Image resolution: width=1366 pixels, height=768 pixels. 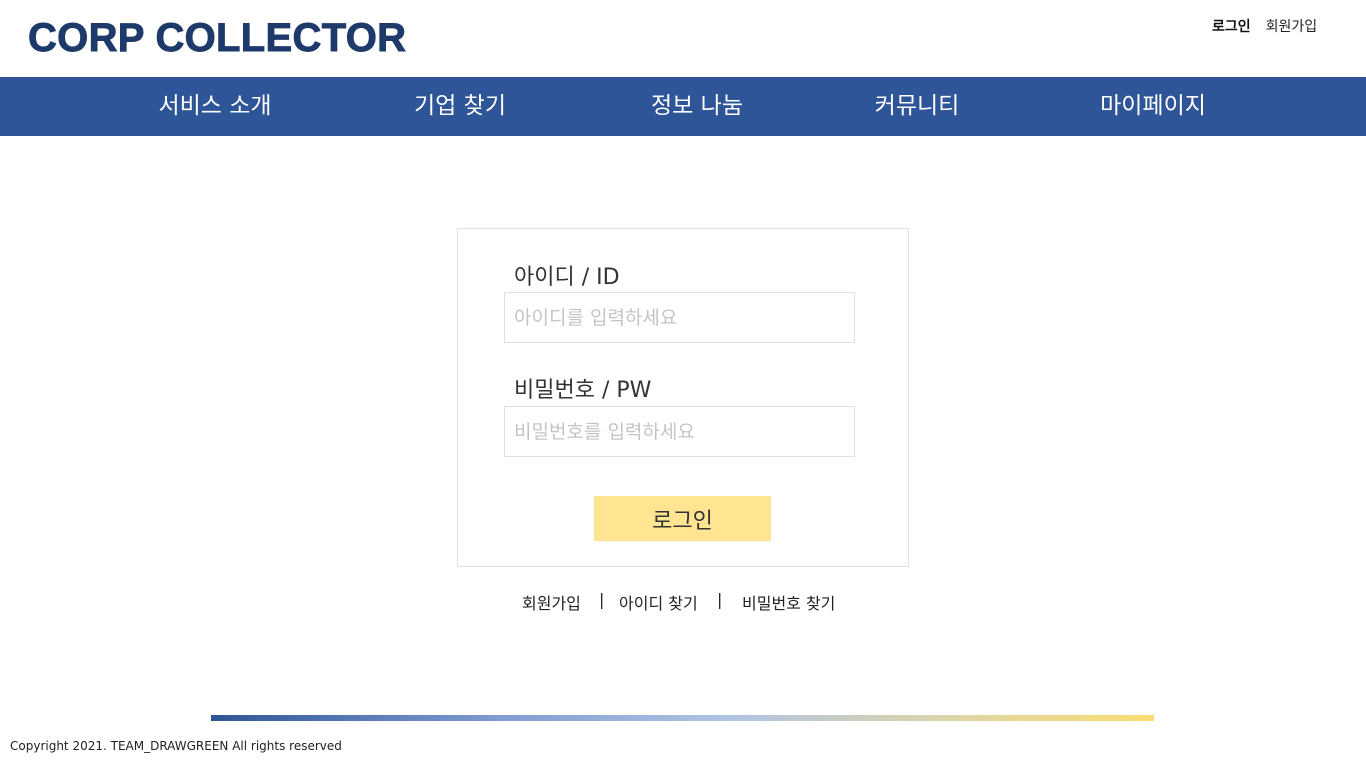 I want to click on main-nav: 서비스 소개 기업 찾기 정보 나눔 커뮤니티 마이페이지, so click(x=683, y=106).